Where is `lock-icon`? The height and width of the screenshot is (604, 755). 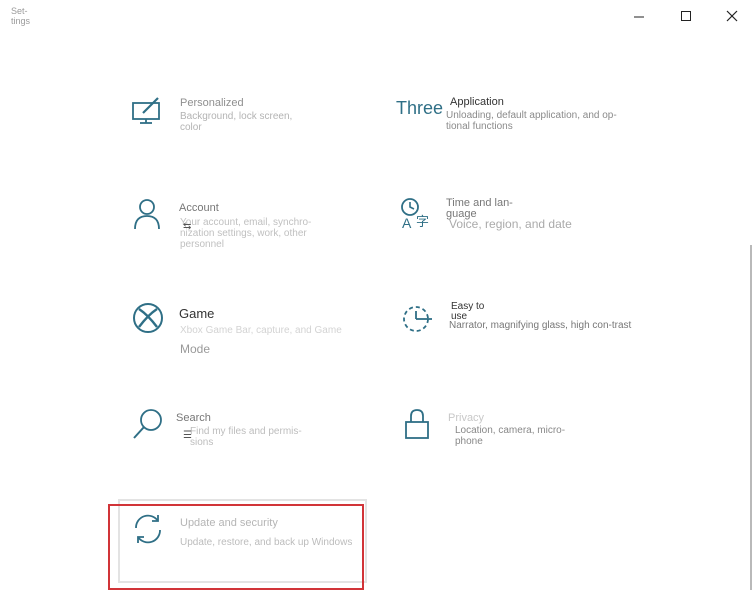
lock-icon is located at coordinates (417, 424).